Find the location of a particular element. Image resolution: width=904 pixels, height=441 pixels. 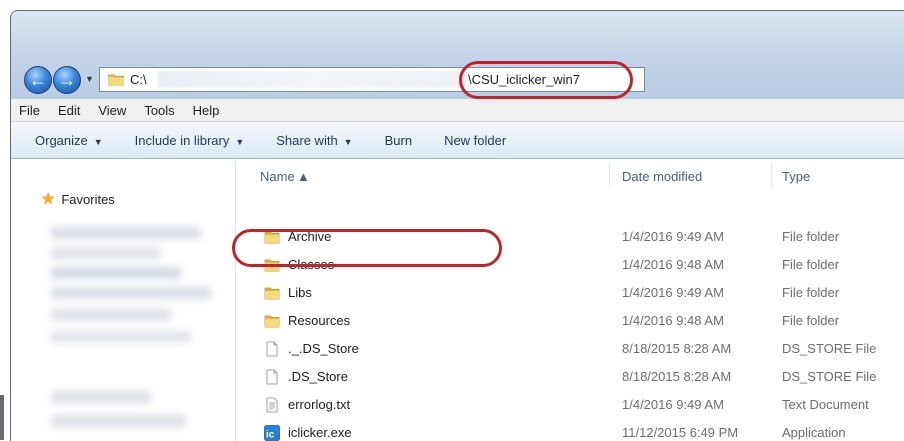

file-name: ._.DS_Store is located at coordinates (323, 348).